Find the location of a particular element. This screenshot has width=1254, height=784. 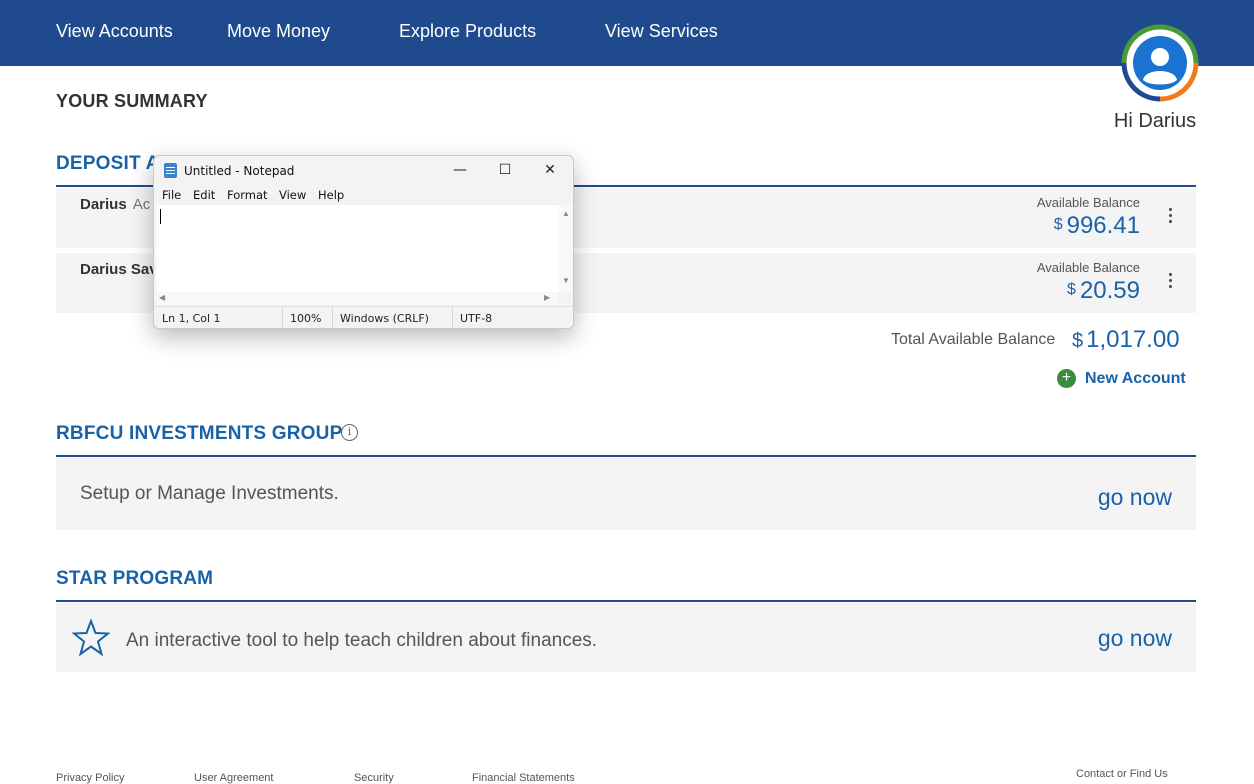

notepad-icon is located at coordinates (170, 170).